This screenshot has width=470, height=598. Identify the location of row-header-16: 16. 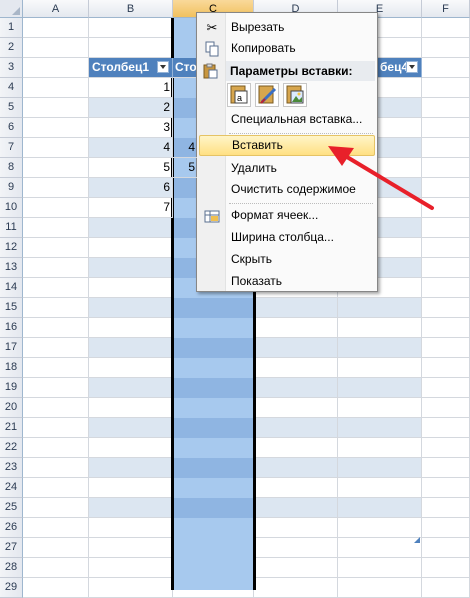
(11, 328).